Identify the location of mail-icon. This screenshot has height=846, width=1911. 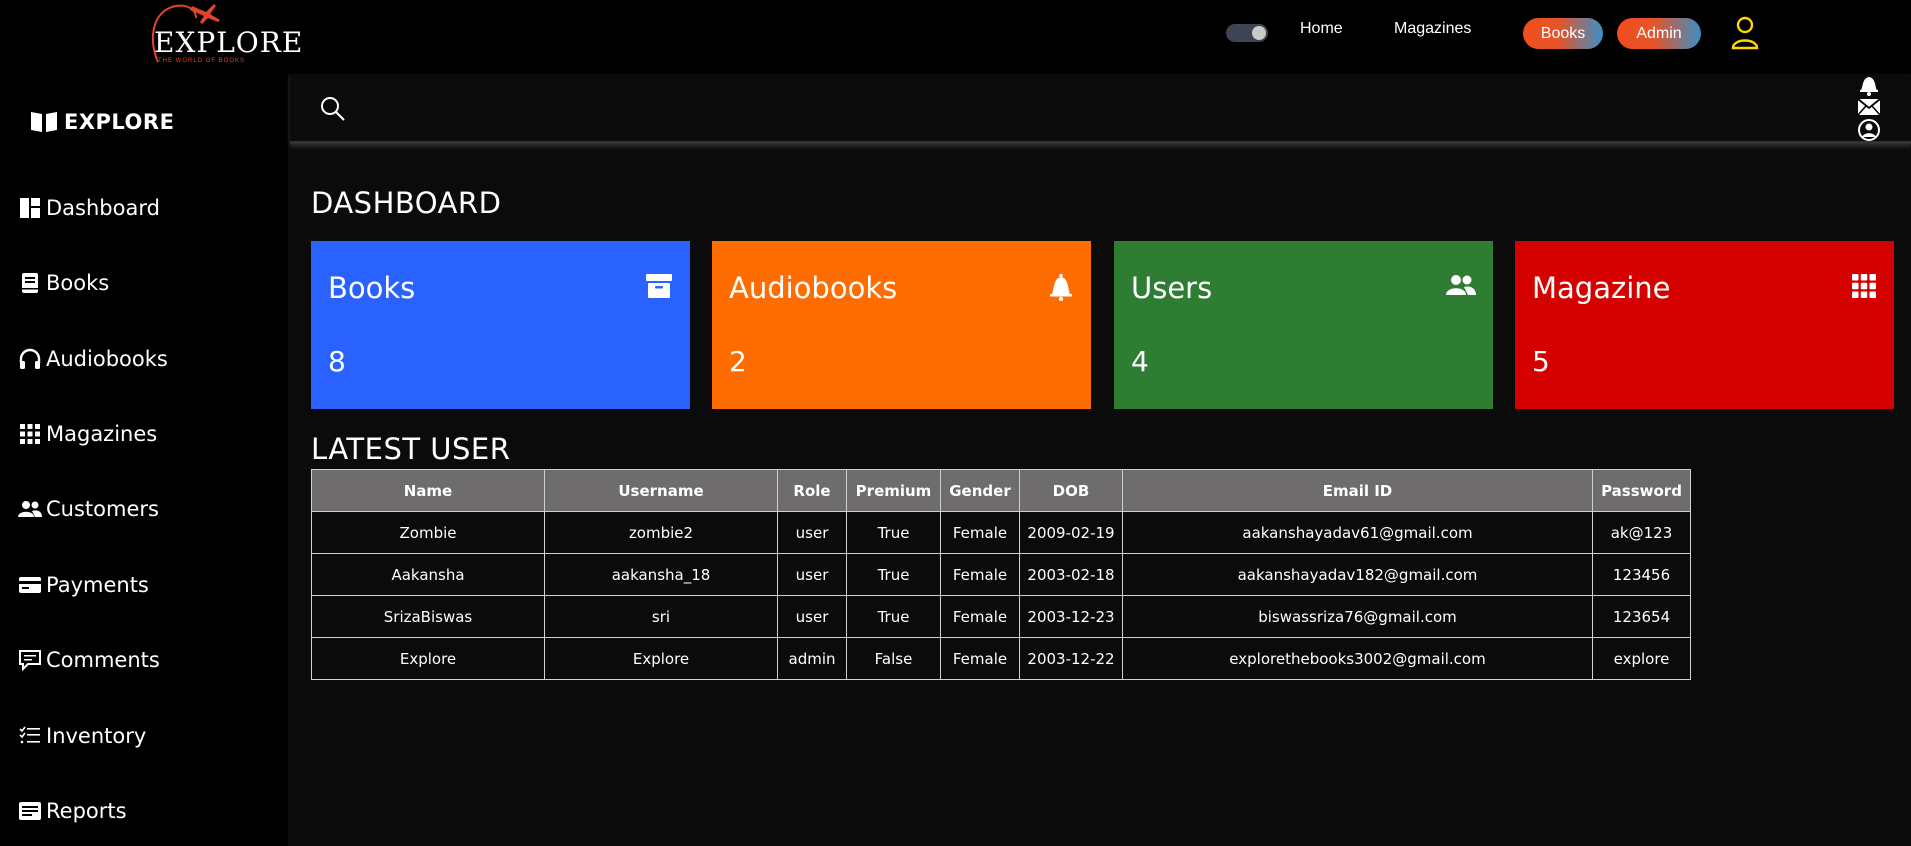
(1869, 107).